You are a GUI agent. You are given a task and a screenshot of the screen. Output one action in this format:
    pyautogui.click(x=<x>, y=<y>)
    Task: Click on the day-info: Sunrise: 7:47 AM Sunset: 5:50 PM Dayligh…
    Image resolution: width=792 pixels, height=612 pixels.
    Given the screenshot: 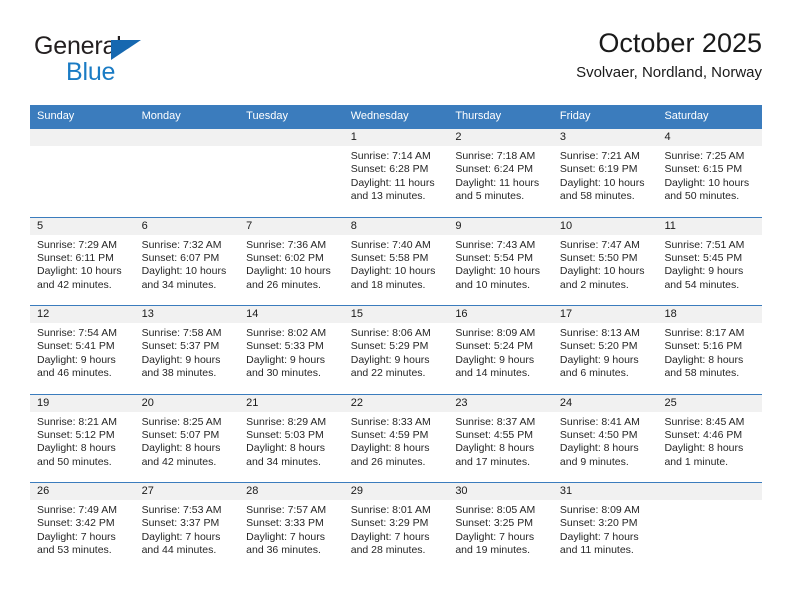 What is the action you would take?
    pyautogui.click(x=605, y=264)
    